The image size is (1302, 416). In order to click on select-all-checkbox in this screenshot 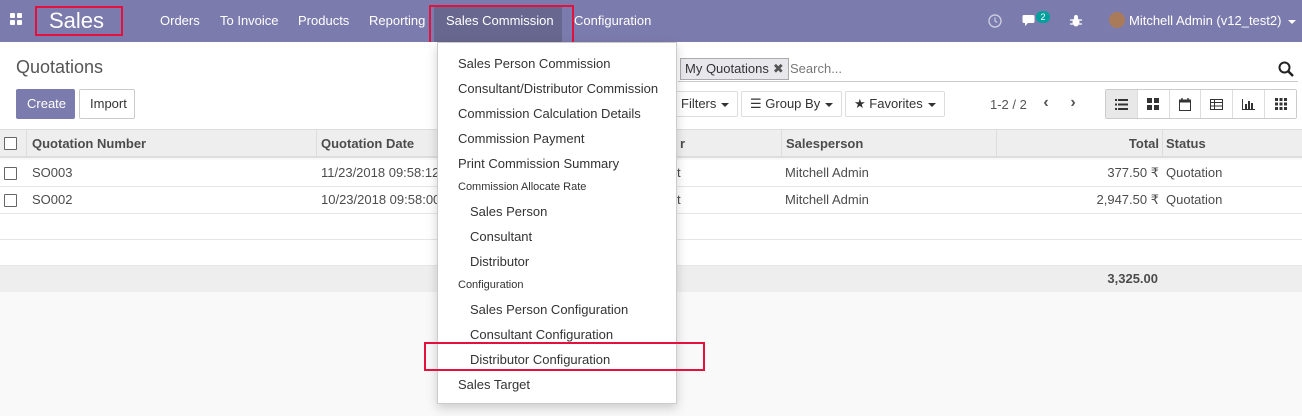, I will do `click(10, 143)`.